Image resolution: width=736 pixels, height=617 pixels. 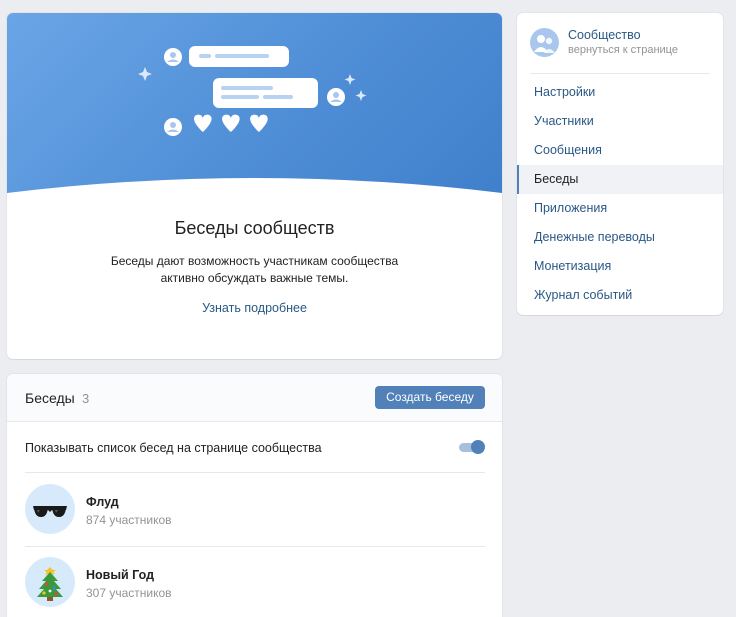 What do you see at coordinates (620, 73) in the screenshot?
I see `menu-divider` at bounding box center [620, 73].